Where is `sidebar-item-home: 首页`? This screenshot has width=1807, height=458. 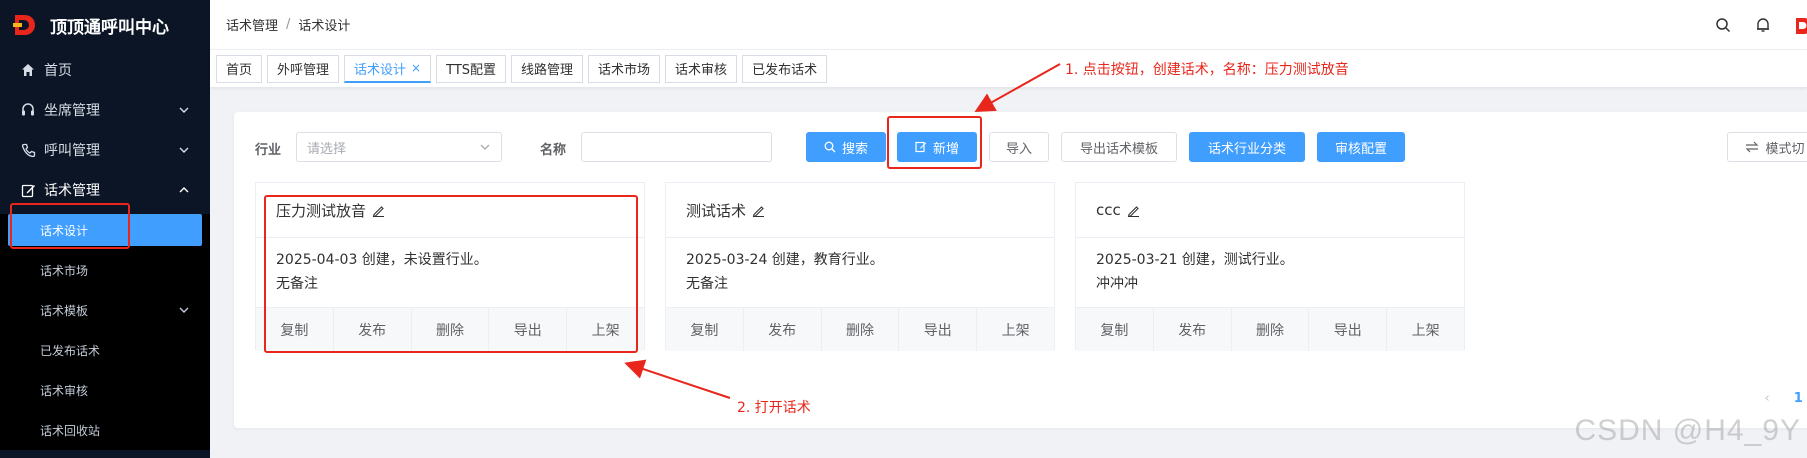 sidebar-item-home: 首页 is located at coordinates (105, 70).